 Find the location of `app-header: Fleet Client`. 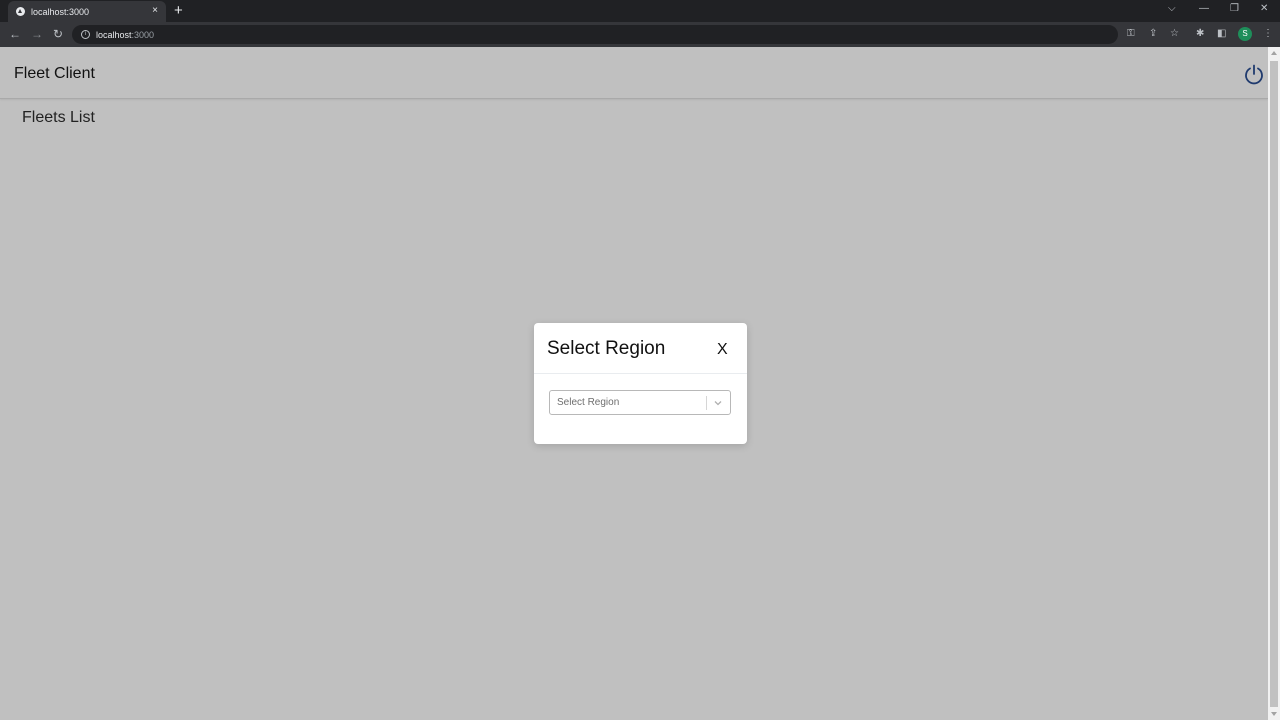

app-header: Fleet Client is located at coordinates (634, 73).